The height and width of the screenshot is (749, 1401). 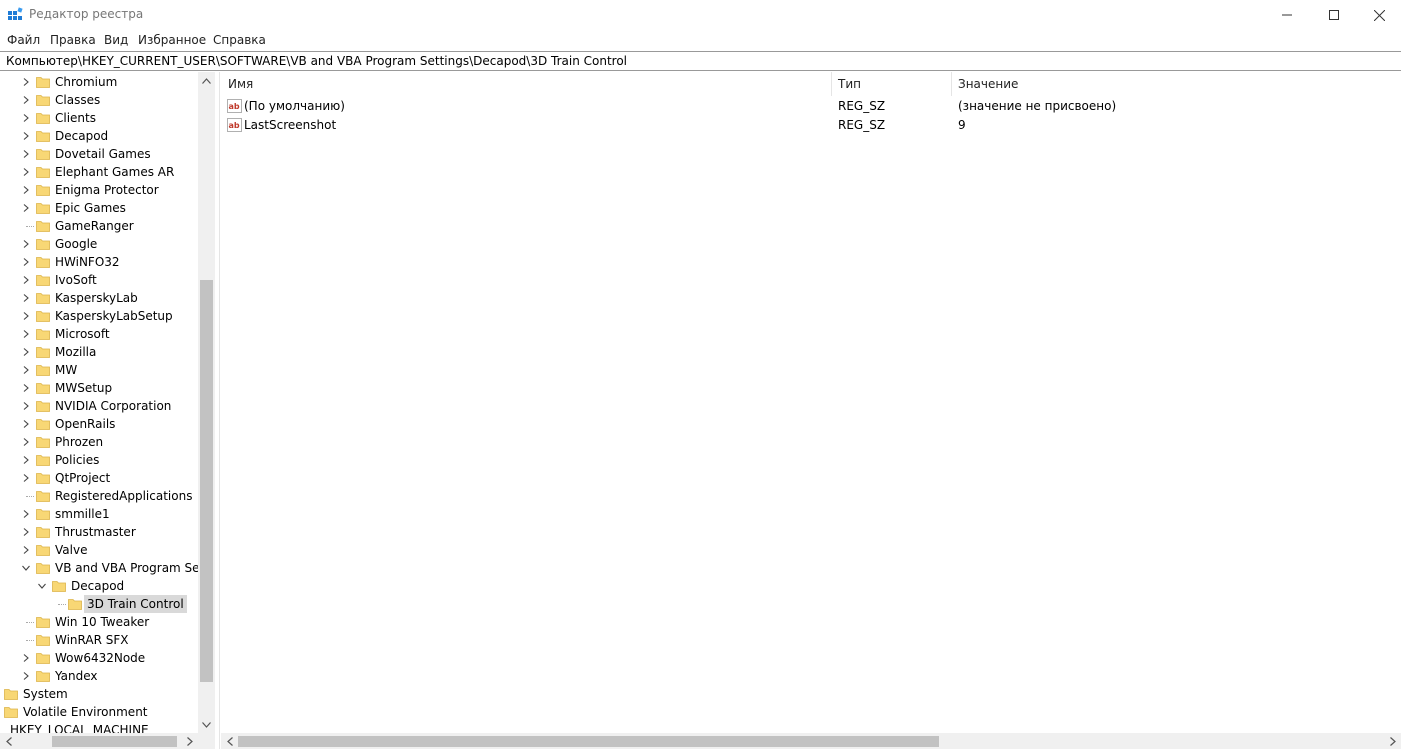 I want to click on tree-item: Valve, so click(x=99, y=550).